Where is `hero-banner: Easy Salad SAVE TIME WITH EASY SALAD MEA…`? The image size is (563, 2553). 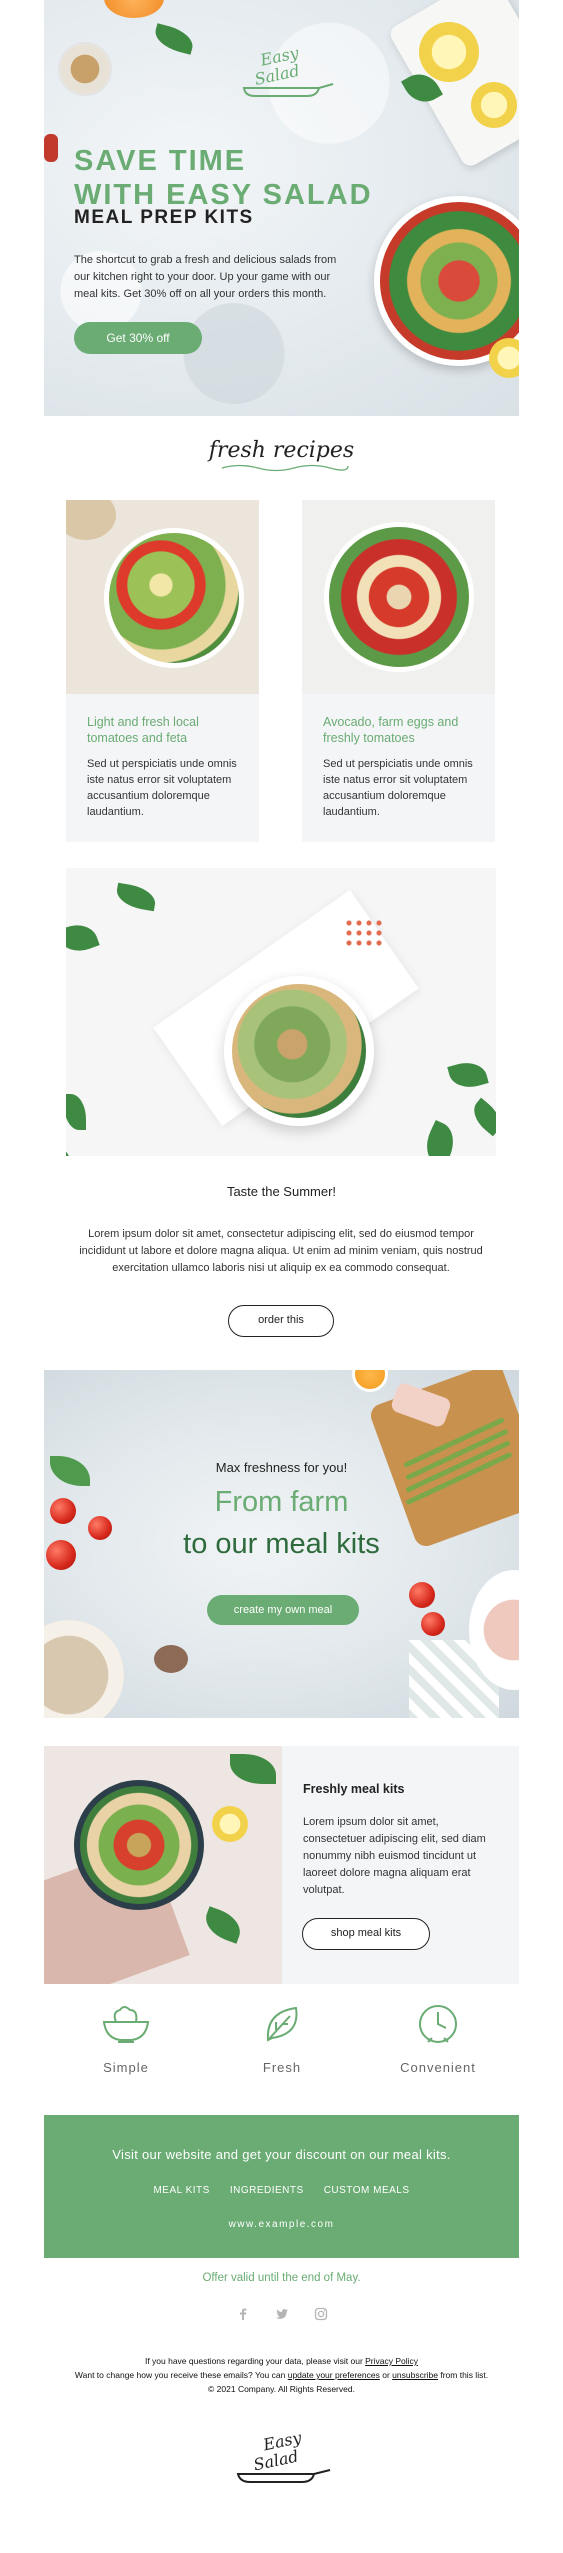
hero-banner: Easy Salad SAVE TIME WITH EASY SALAD MEA… is located at coordinates (281, 208).